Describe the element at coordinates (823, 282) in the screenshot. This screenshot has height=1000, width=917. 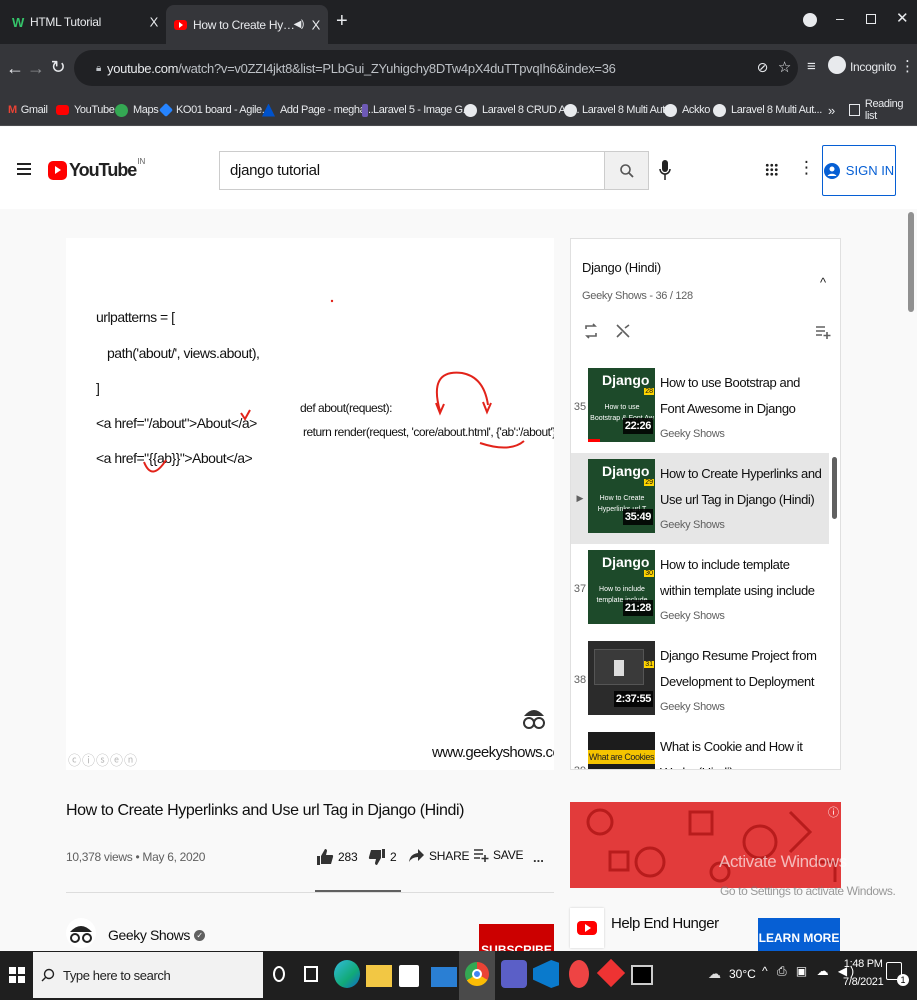
I see `collapse-chevron-icon: ^` at that location.